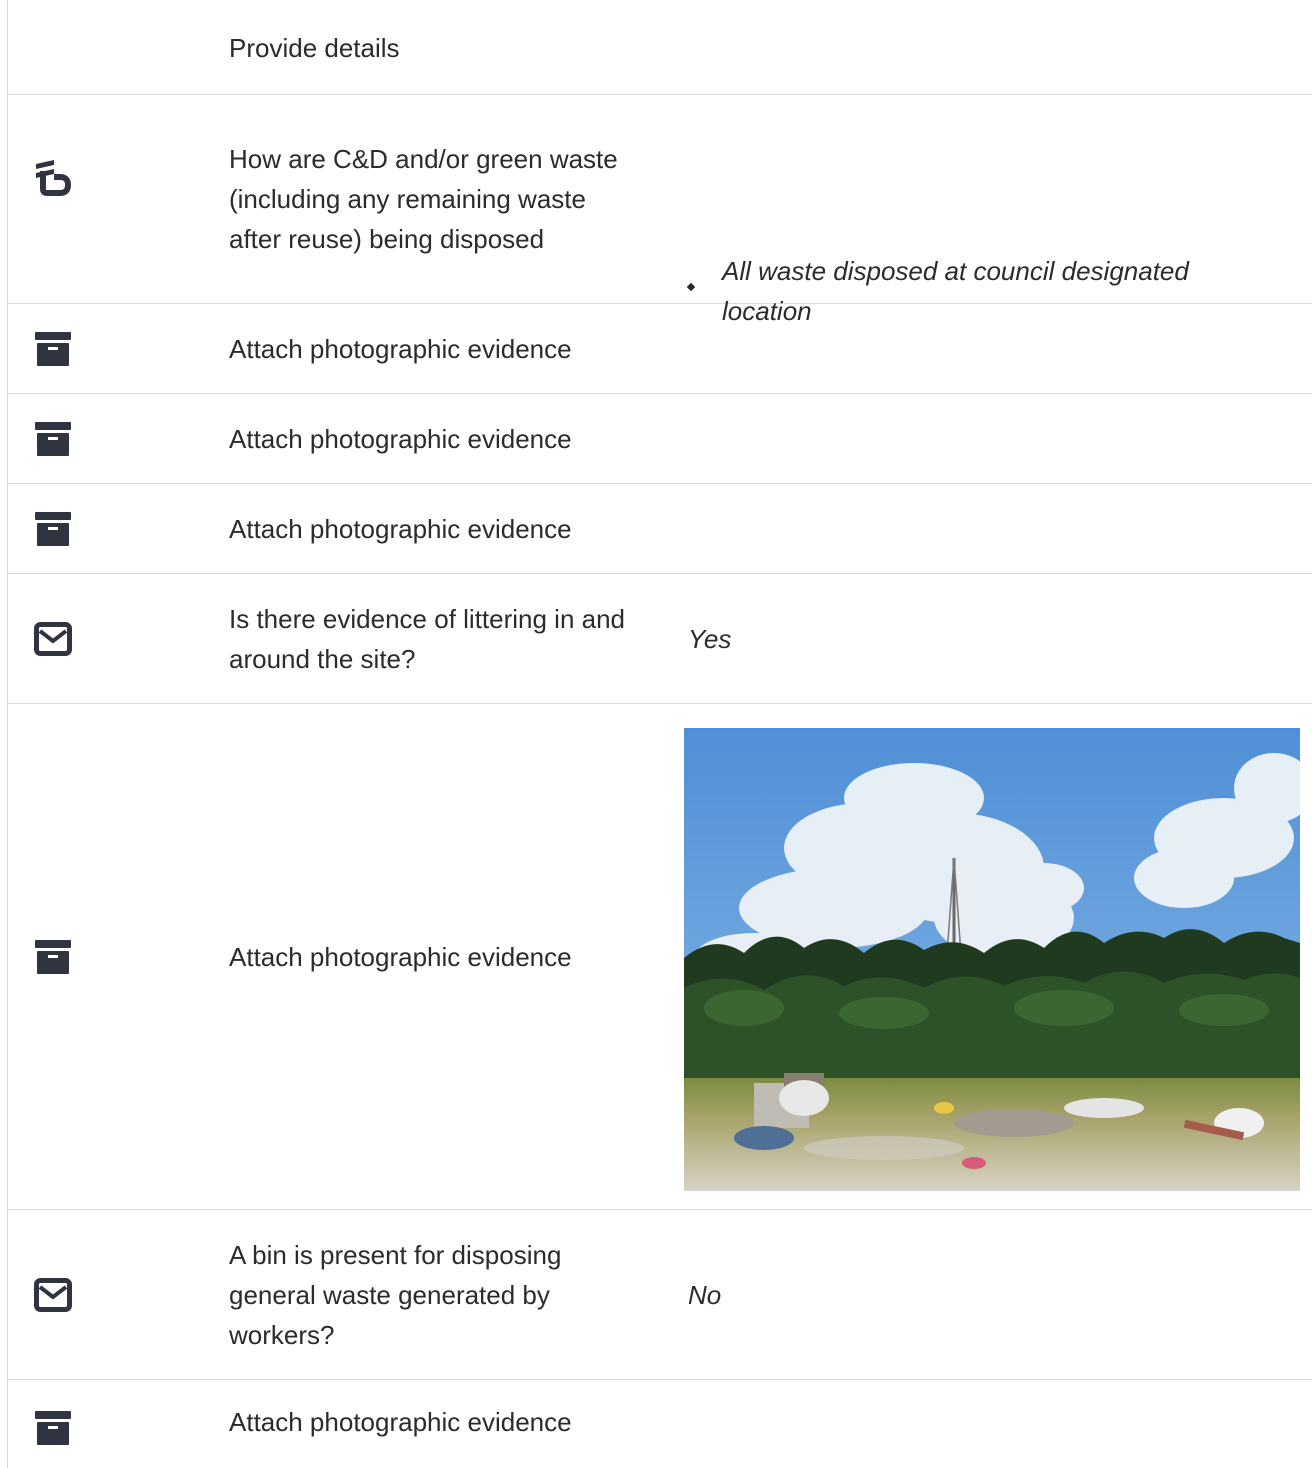  Describe the element at coordinates (705, 1294) in the screenshot. I see `answer-value: No` at that location.